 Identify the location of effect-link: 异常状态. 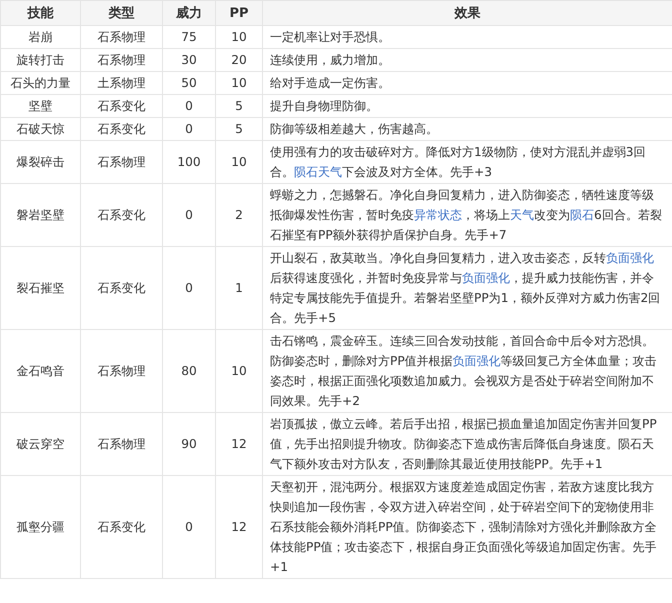
(438, 215).